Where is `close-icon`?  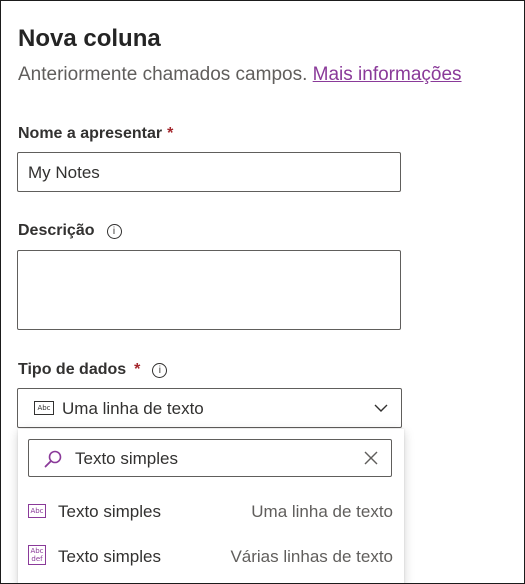
close-icon is located at coordinates (371, 458).